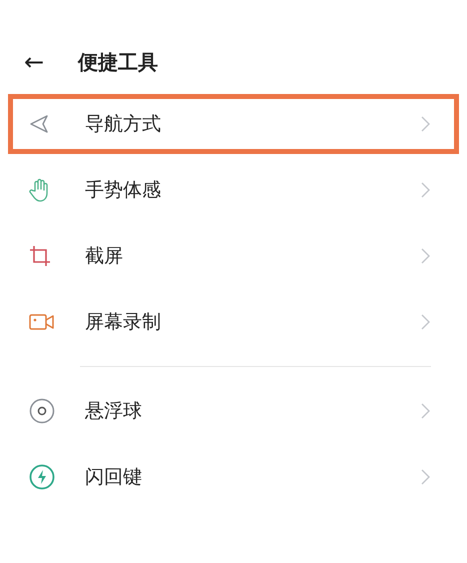 The width and height of the screenshot is (467, 563). I want to click on item-label: 闪回键, so click(114, 477).